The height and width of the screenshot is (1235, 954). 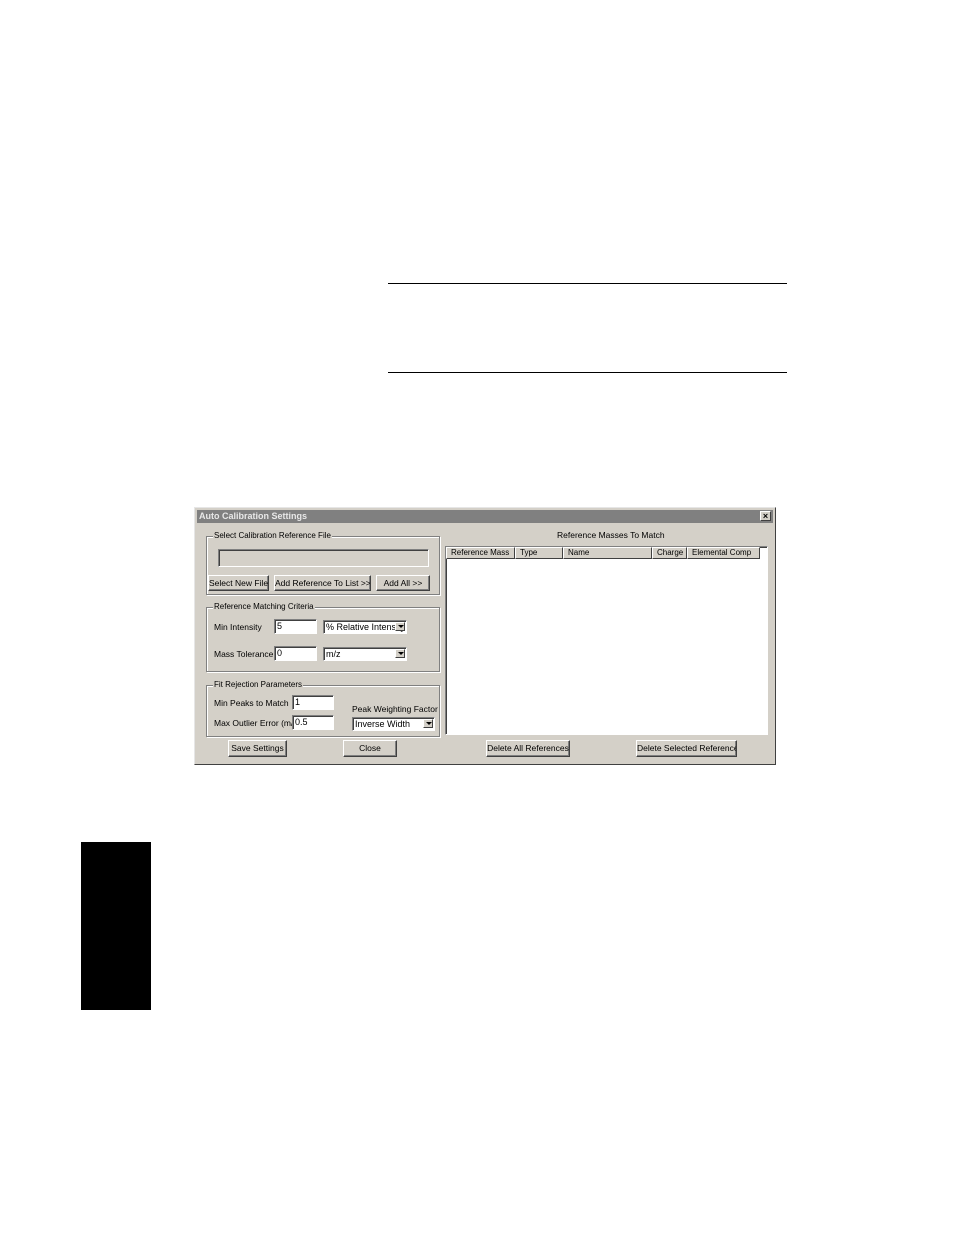 What do you see at coordinates (403, 583) in the screenshot?
I see `add-all-button: Add All >>` at bounding box center [403, 583].